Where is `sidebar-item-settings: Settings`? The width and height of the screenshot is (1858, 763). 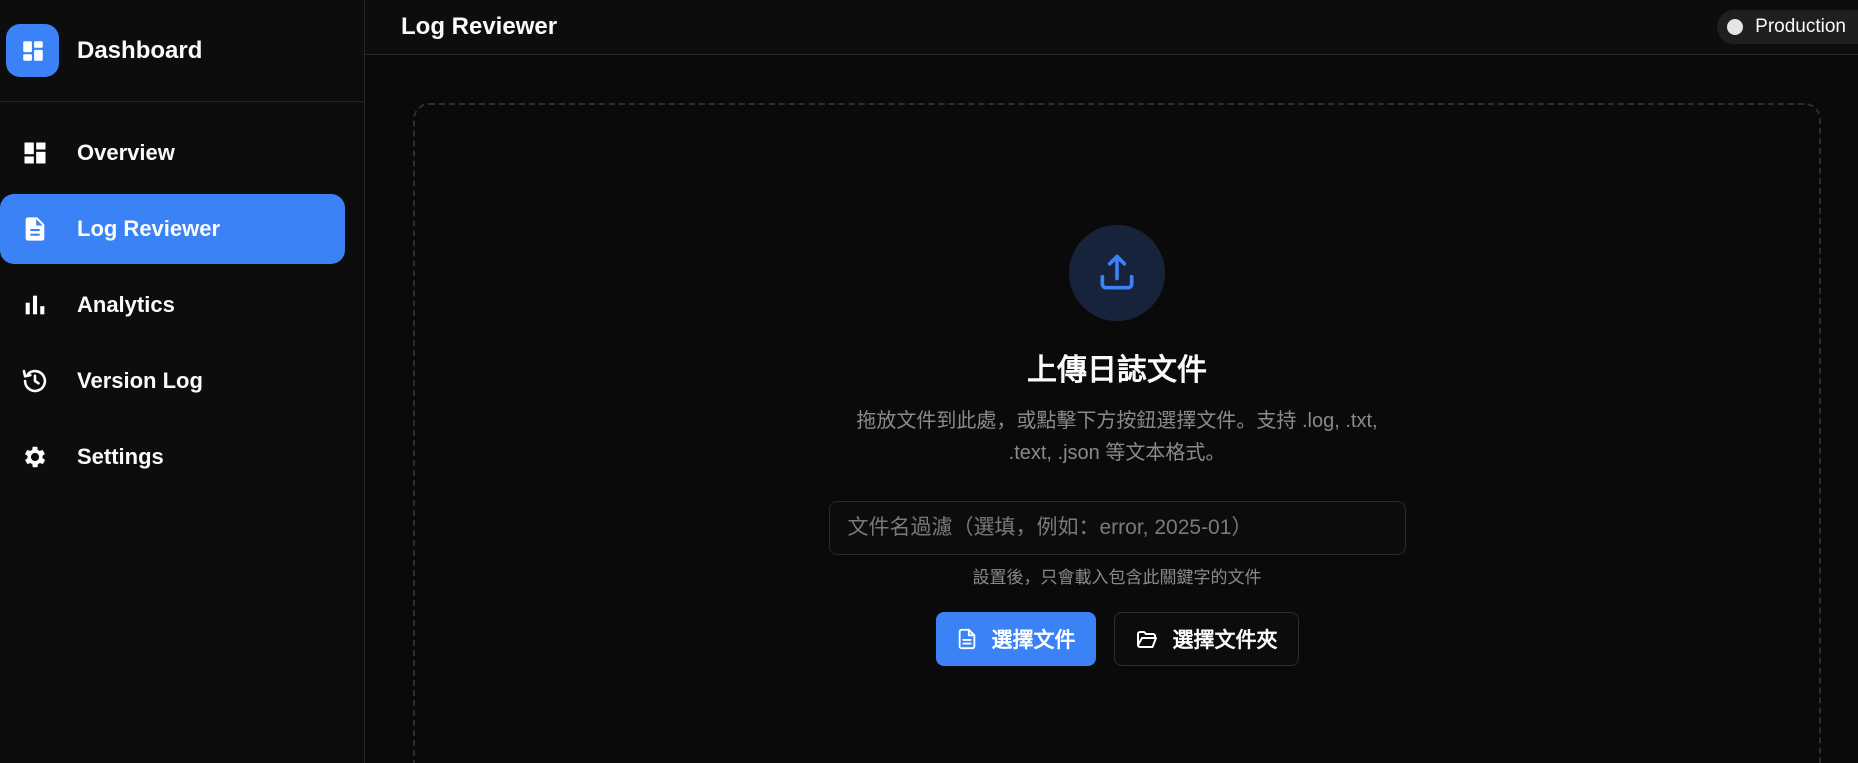 sidebar-item-settings: Settings is located at coordinates (172, 457).